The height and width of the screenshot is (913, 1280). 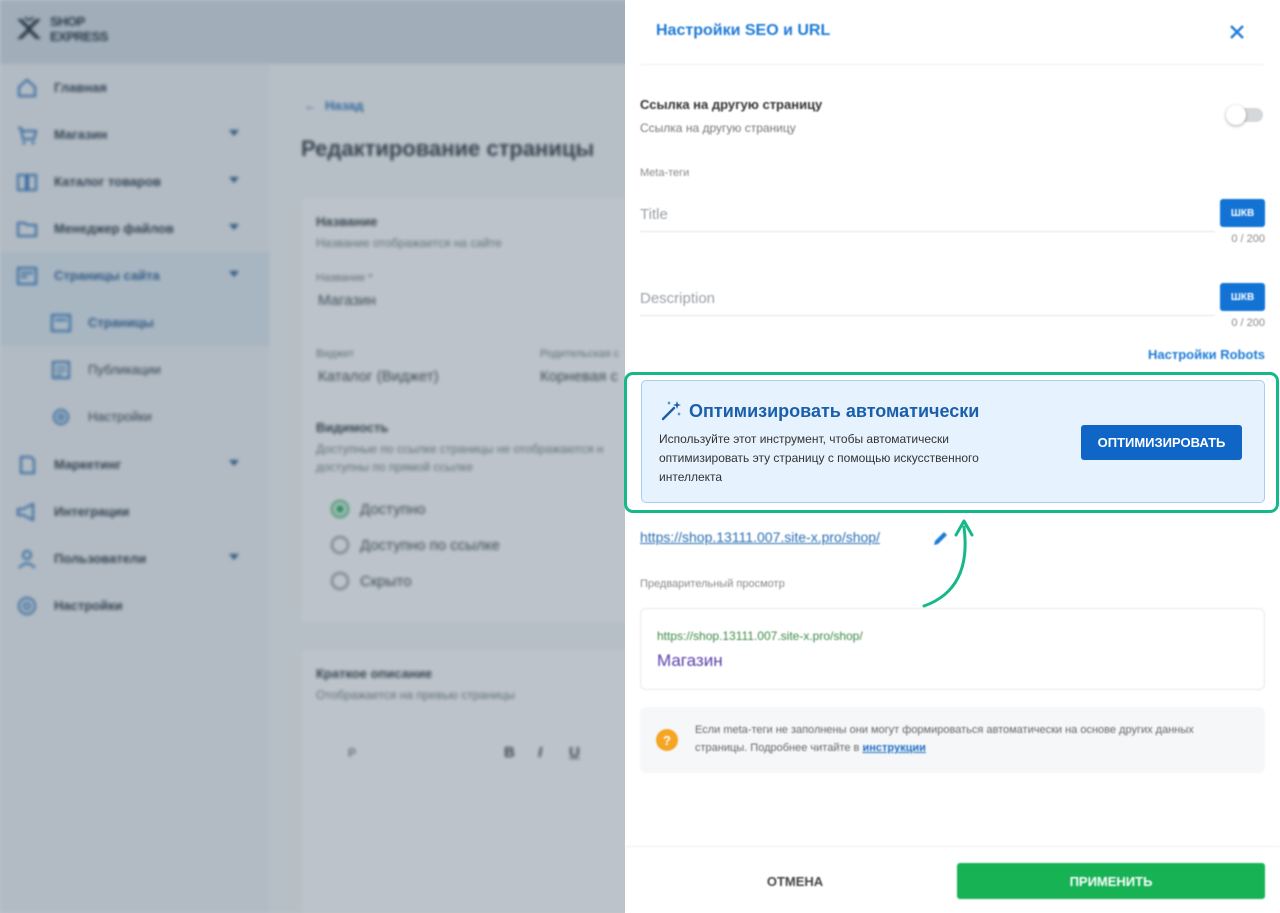 I want to click on link-other-toggle, so click(x=1244, y=115).